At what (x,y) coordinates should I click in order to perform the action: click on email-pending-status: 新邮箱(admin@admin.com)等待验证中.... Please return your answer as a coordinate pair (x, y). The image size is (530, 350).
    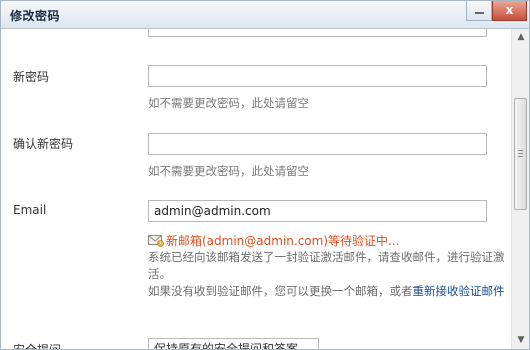
    Looking at the image, I should click on (273, 240).